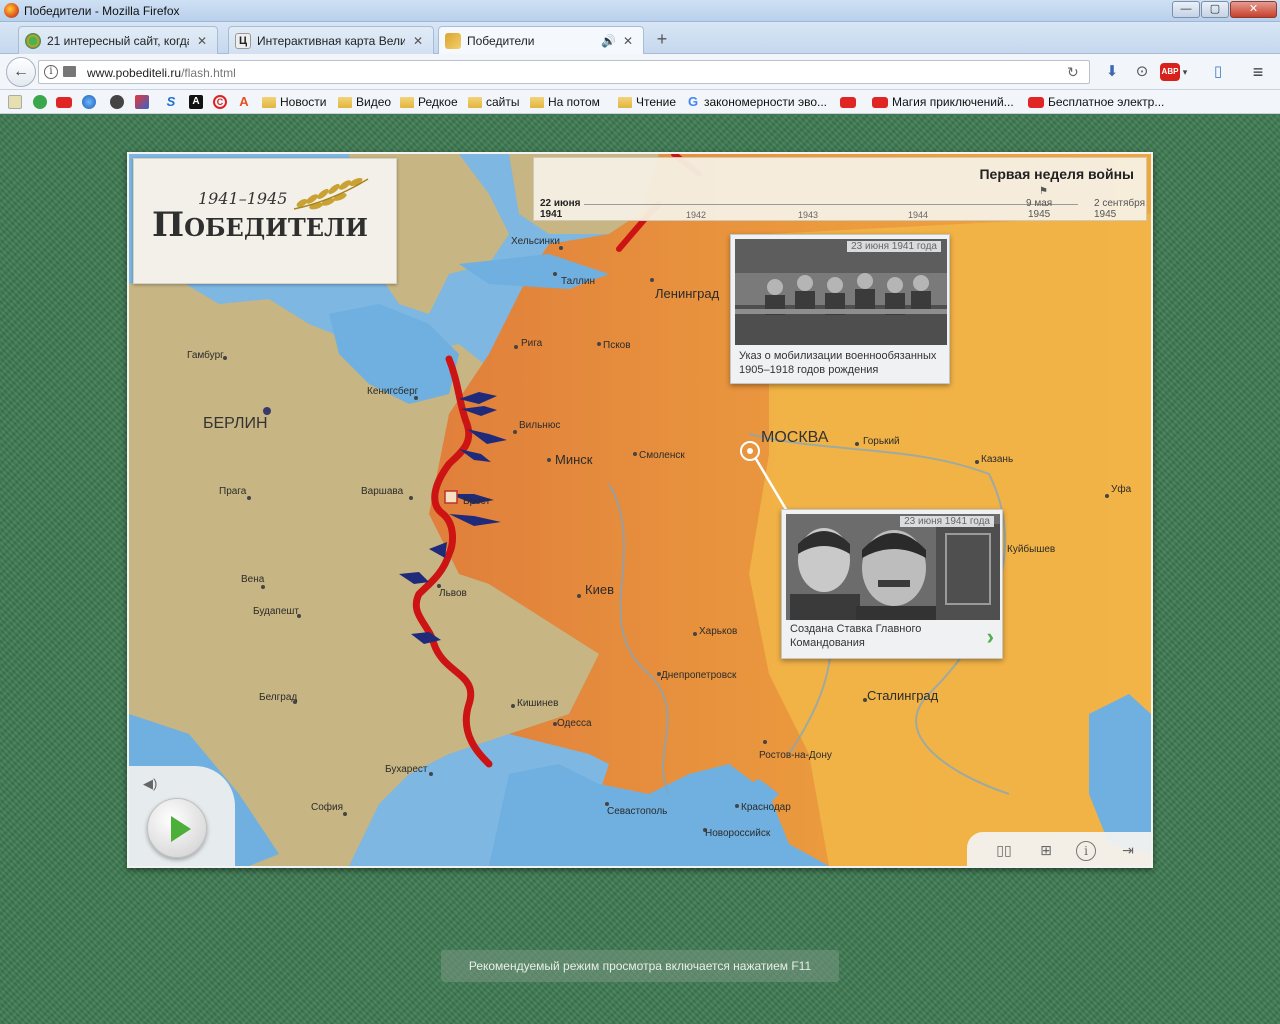 This screenshot has width=1280, height=1024. Describe the element at coordinates (737, 806) in the screenshot. I see `city-dot-krasnodar` at that location.